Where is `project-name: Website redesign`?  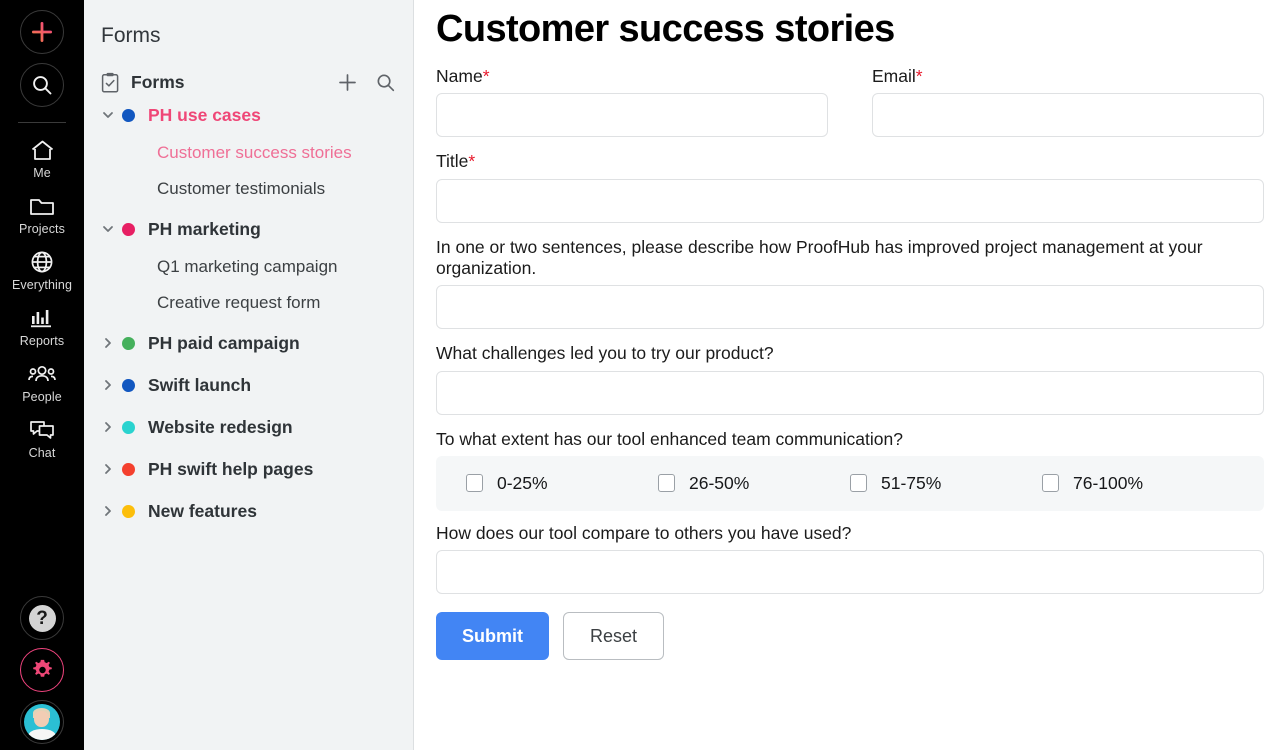 project-name: Website redesign is located at coordinates (220, 426).